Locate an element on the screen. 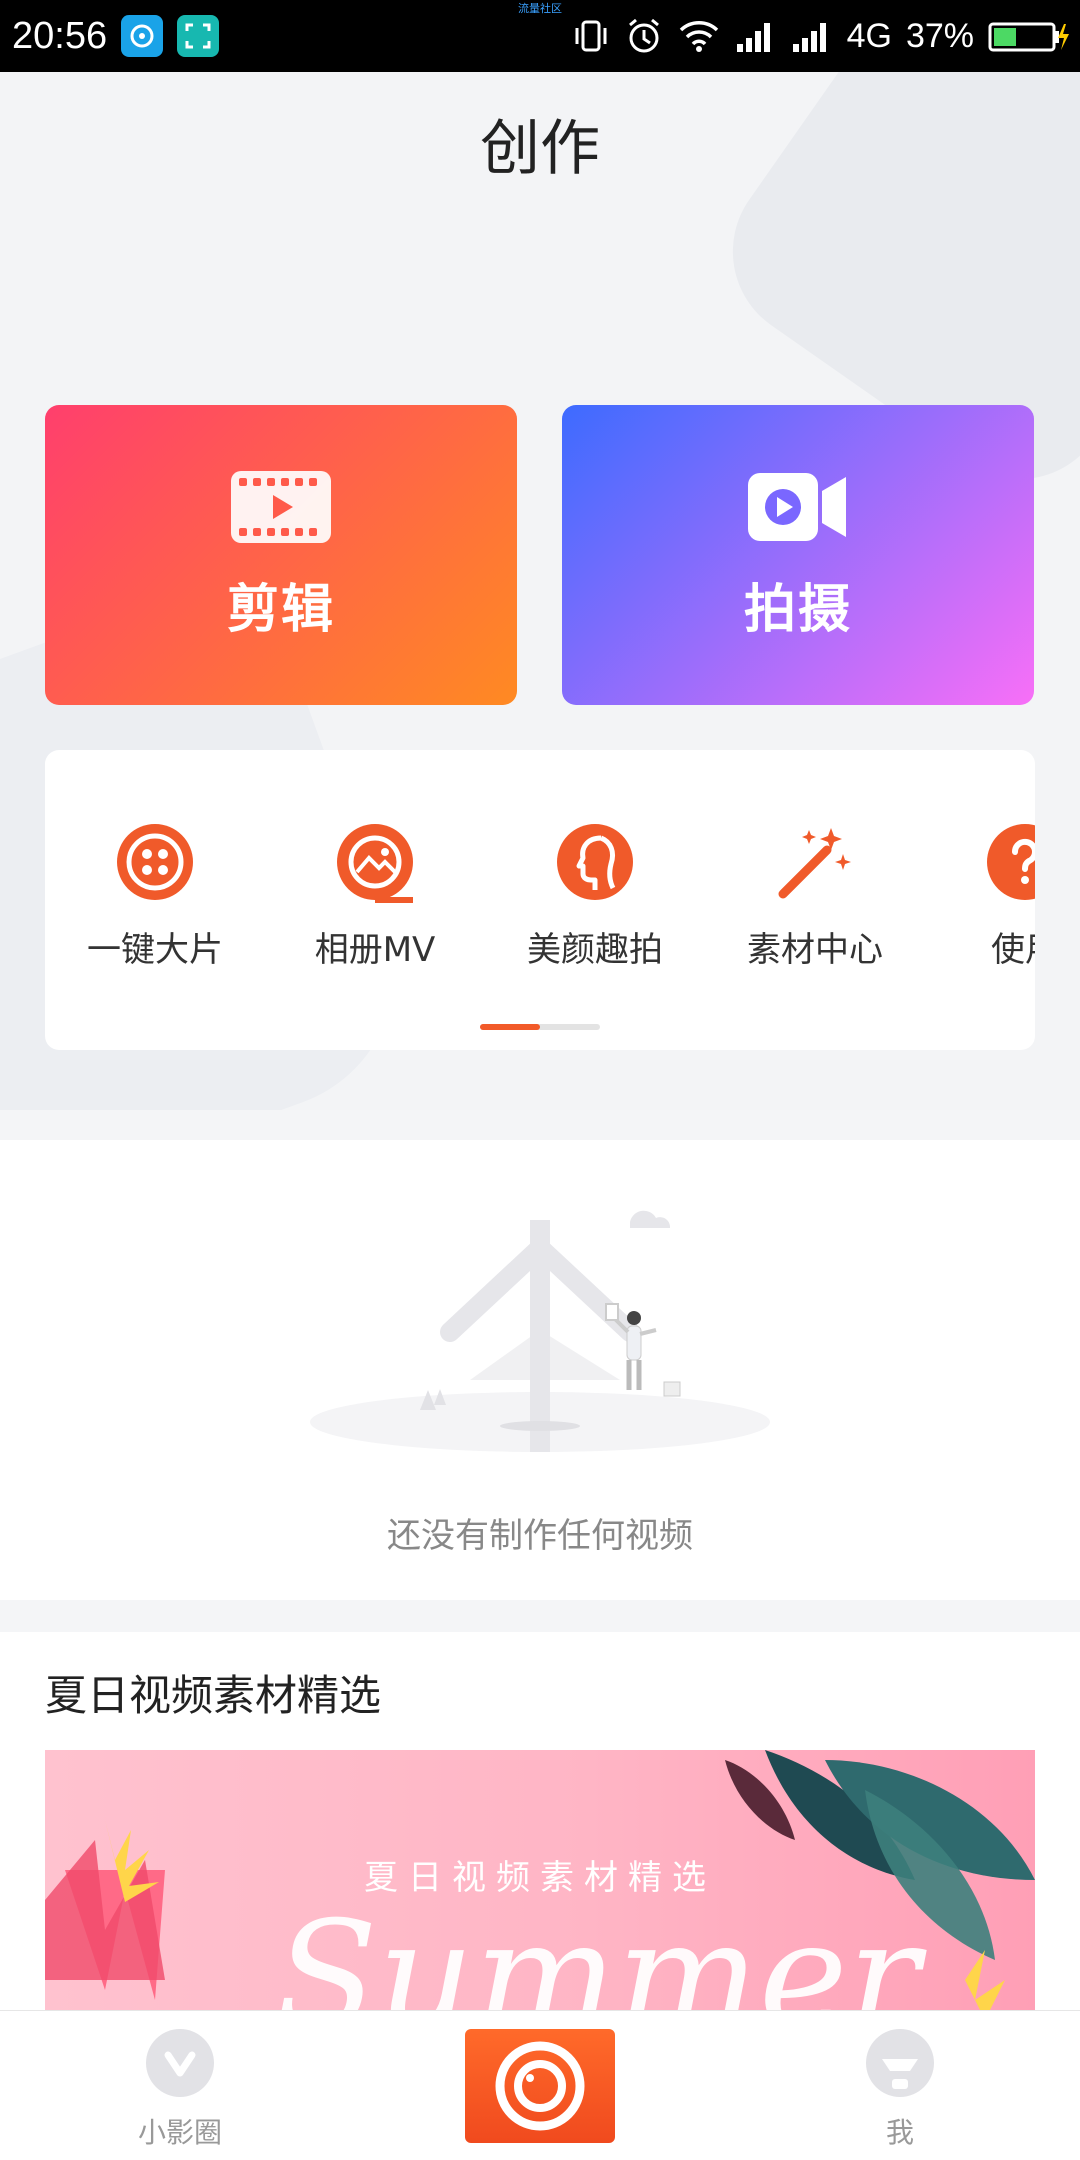 The image size is (1080, 2160). magic-wand-icon is located at coordinates (814, 863).